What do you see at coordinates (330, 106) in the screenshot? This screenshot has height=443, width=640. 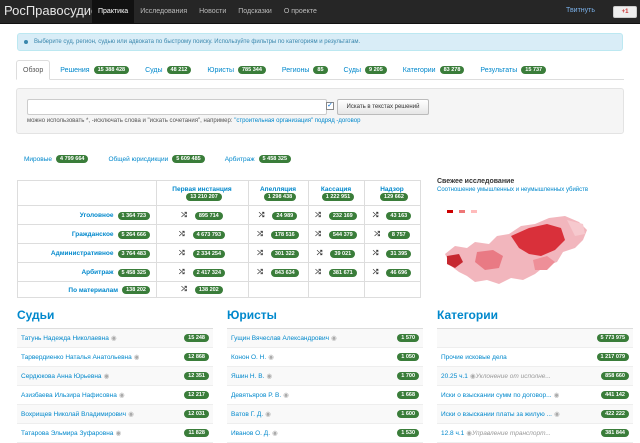 I see `search-texts-checkbox: ✓` at bounding box center [330, 106].